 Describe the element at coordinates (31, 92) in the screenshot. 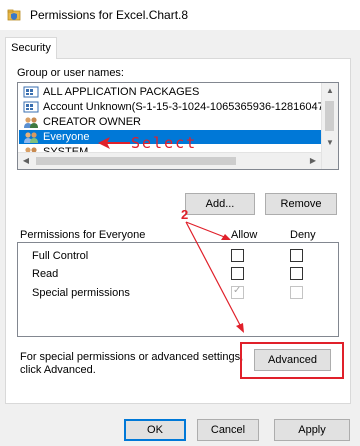

I see `app-packages-icon` at that location.